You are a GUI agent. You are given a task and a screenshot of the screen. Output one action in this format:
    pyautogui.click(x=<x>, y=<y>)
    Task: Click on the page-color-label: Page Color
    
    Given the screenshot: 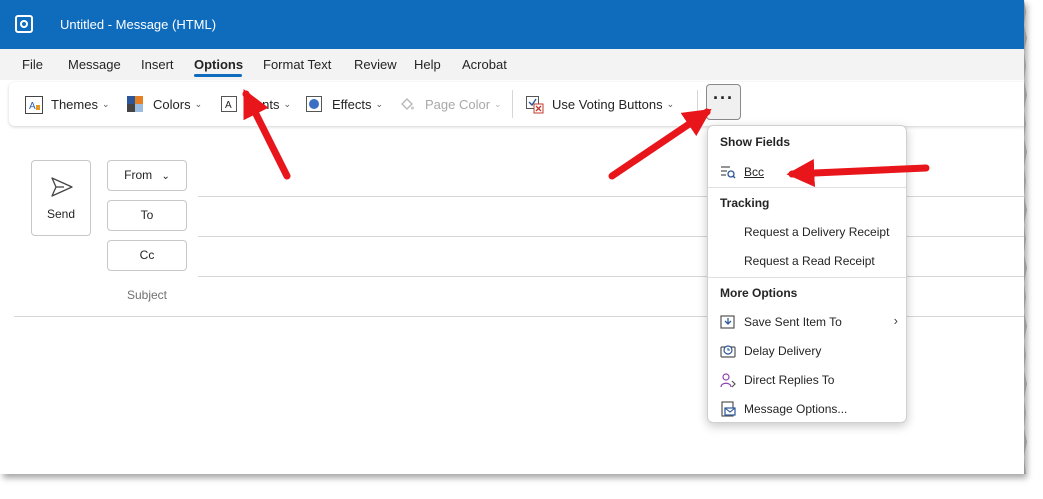 What is the action you would take?
    pyautogui.click(x=458, y=104)
    